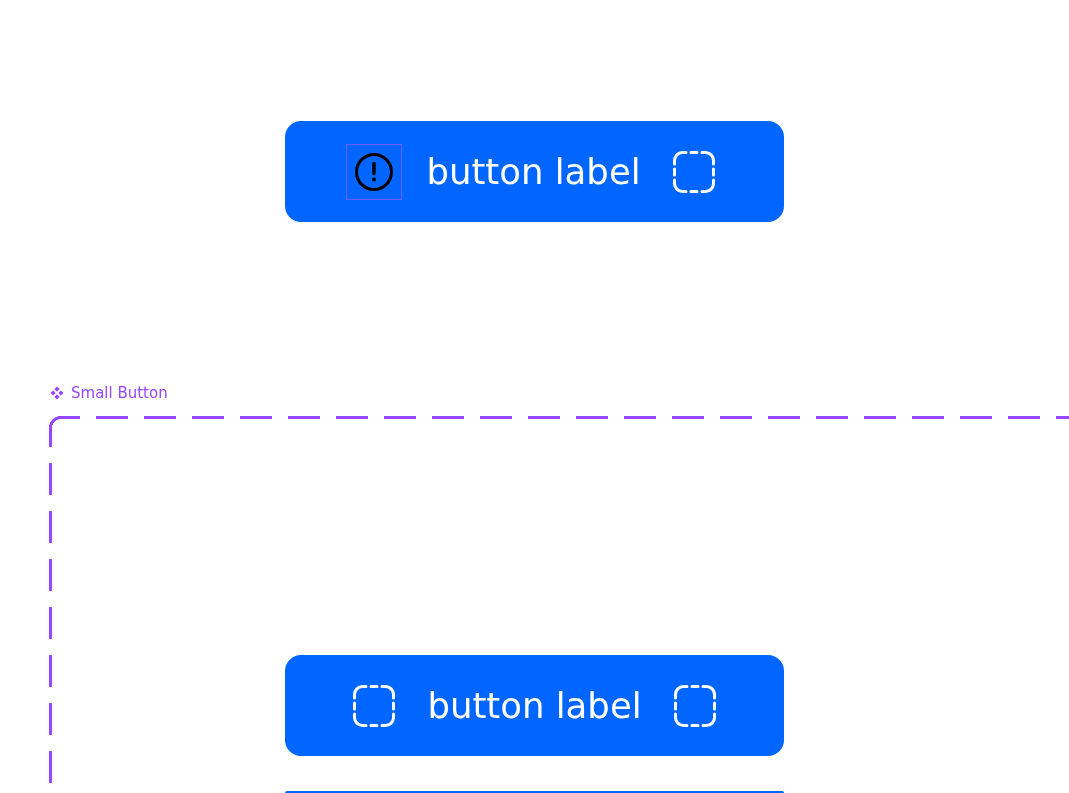 Image resolution: width=1069 pixels, height=793 pixels. What do you see at coordinates (119, 393) in the screenshot?
I see `frame-title: Small Button` at bounding box center [119, 393].